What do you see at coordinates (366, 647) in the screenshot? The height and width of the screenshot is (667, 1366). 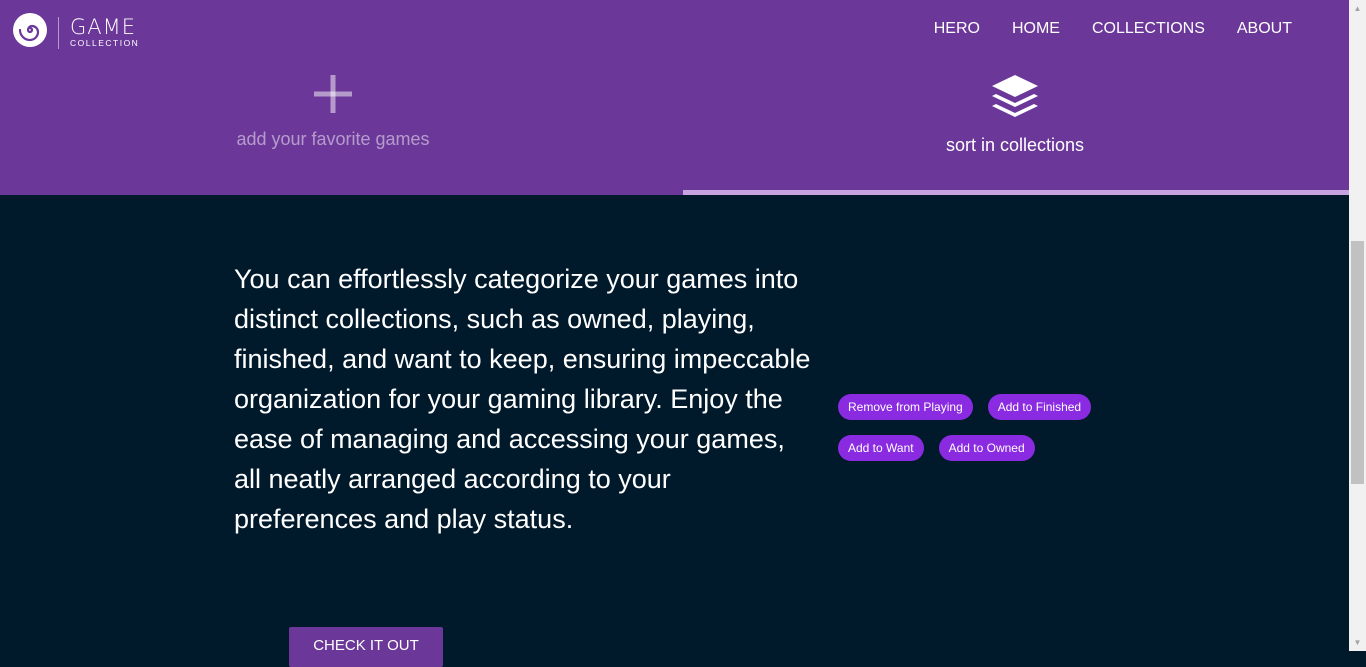 I see `check-it-out-button: CHECK IT OUT` at bounding box center [366, 647].